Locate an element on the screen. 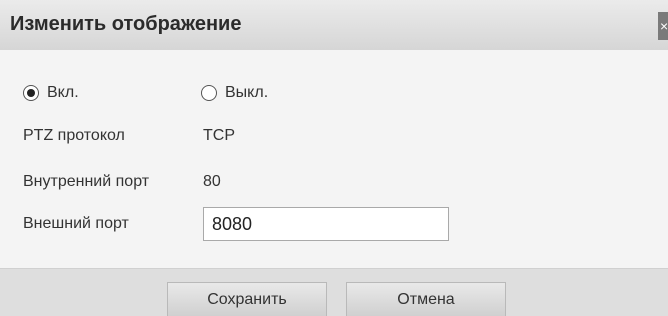  radio-on-label: Вкл. is located at coordinates (63, 92).